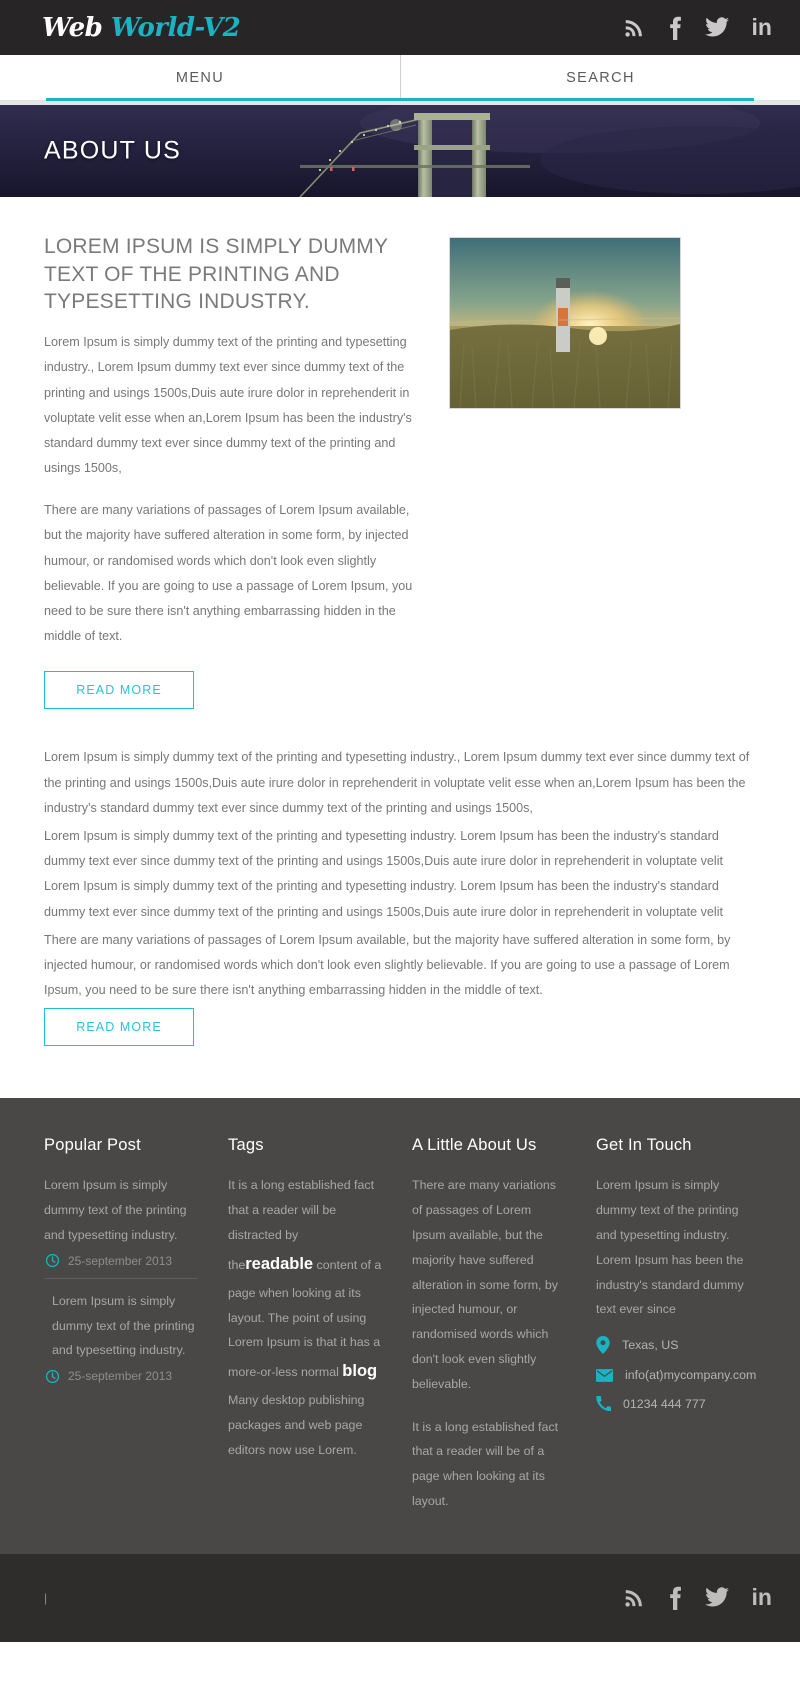 This screenshot has width=800, height=1704. Describe the element at coordinates (603, 1404) in the screenshot. I see `phone-icon` at that location.